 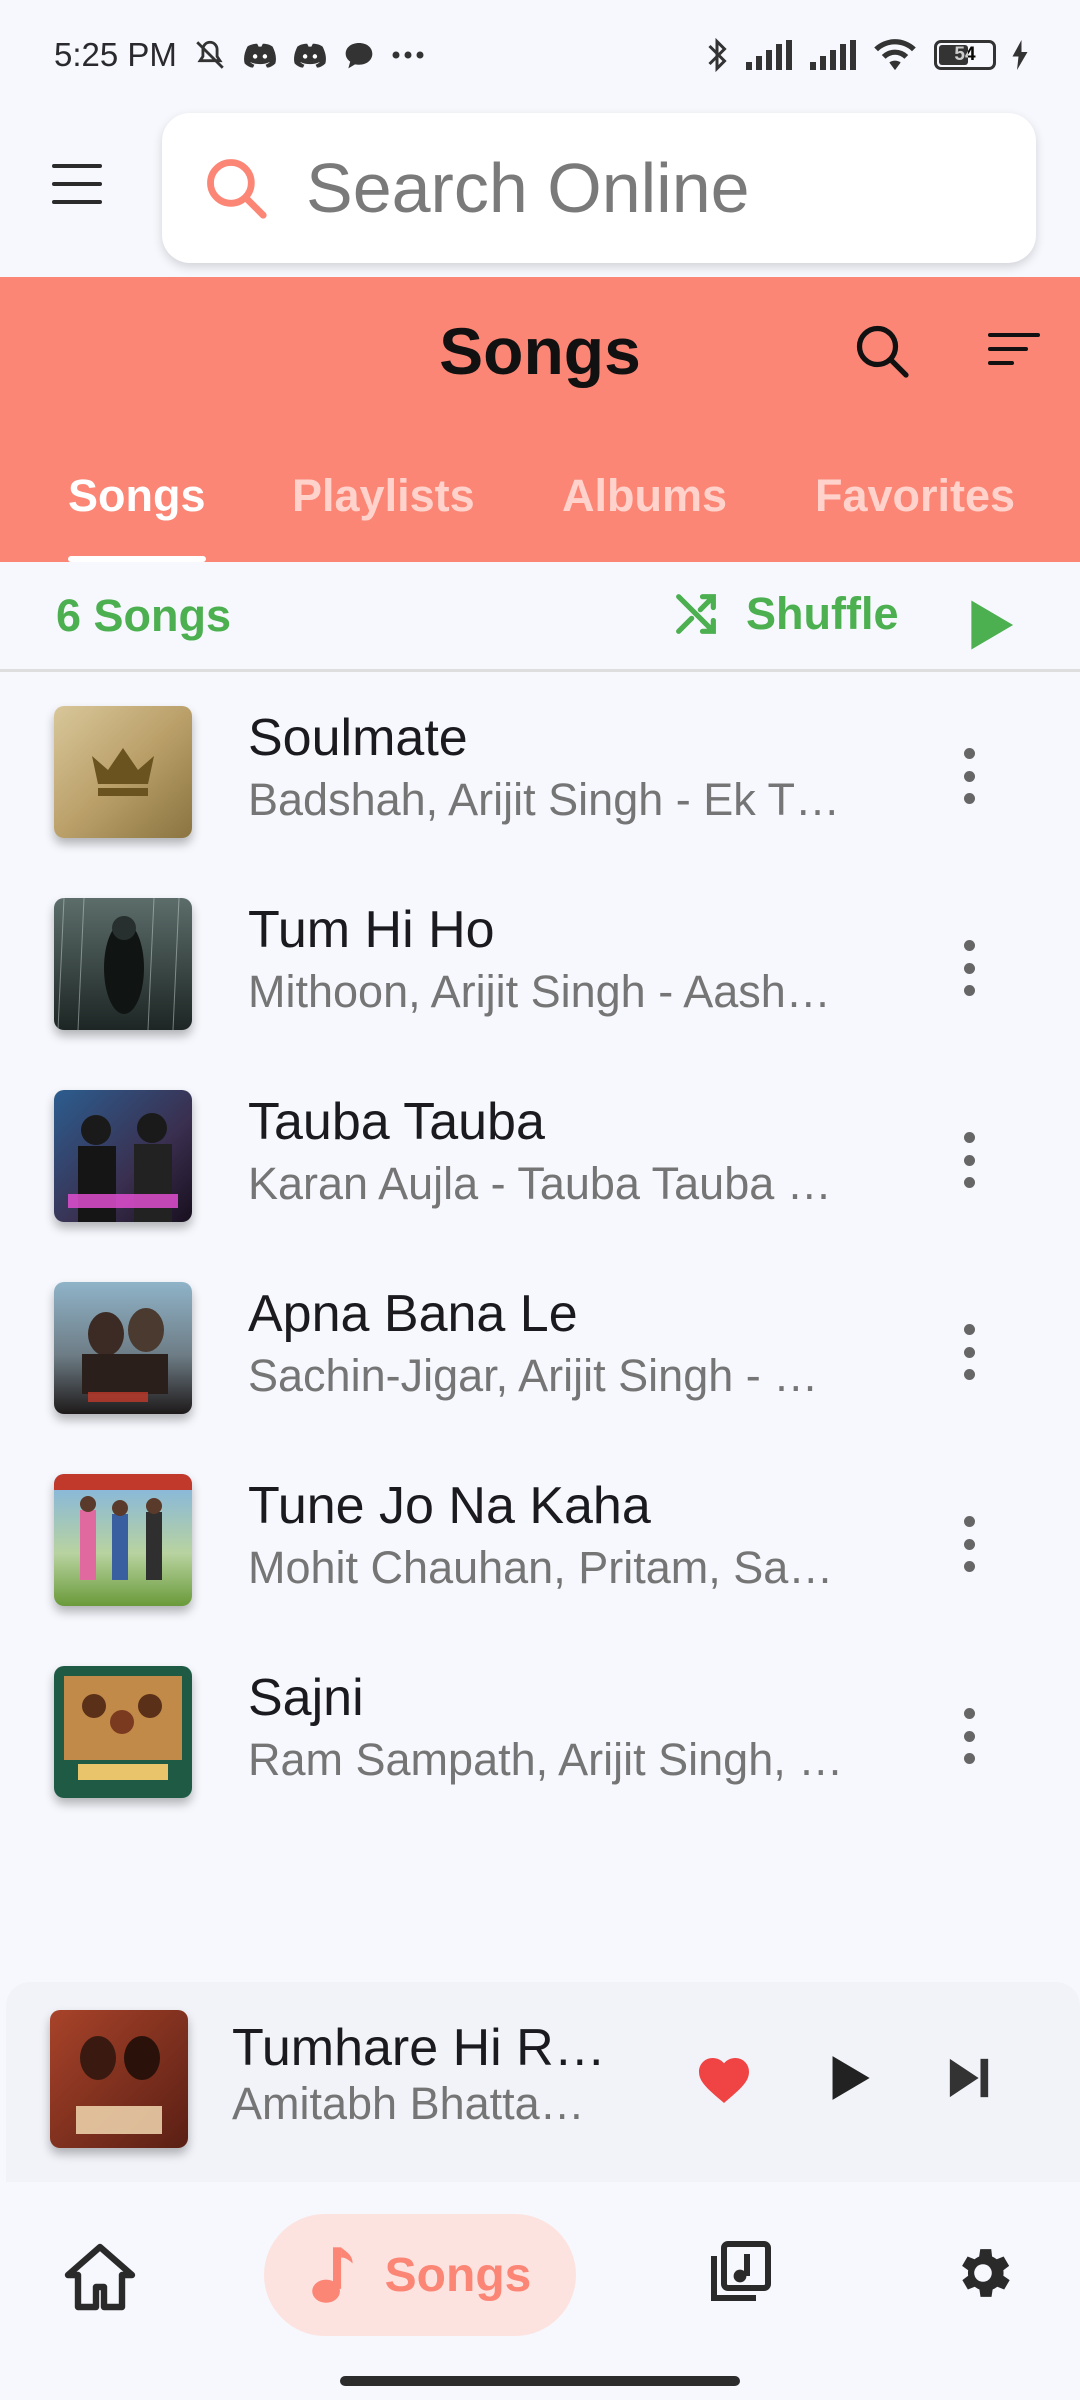 I want to click on tab-playlists: Playlists, so click(x=383, y=511).